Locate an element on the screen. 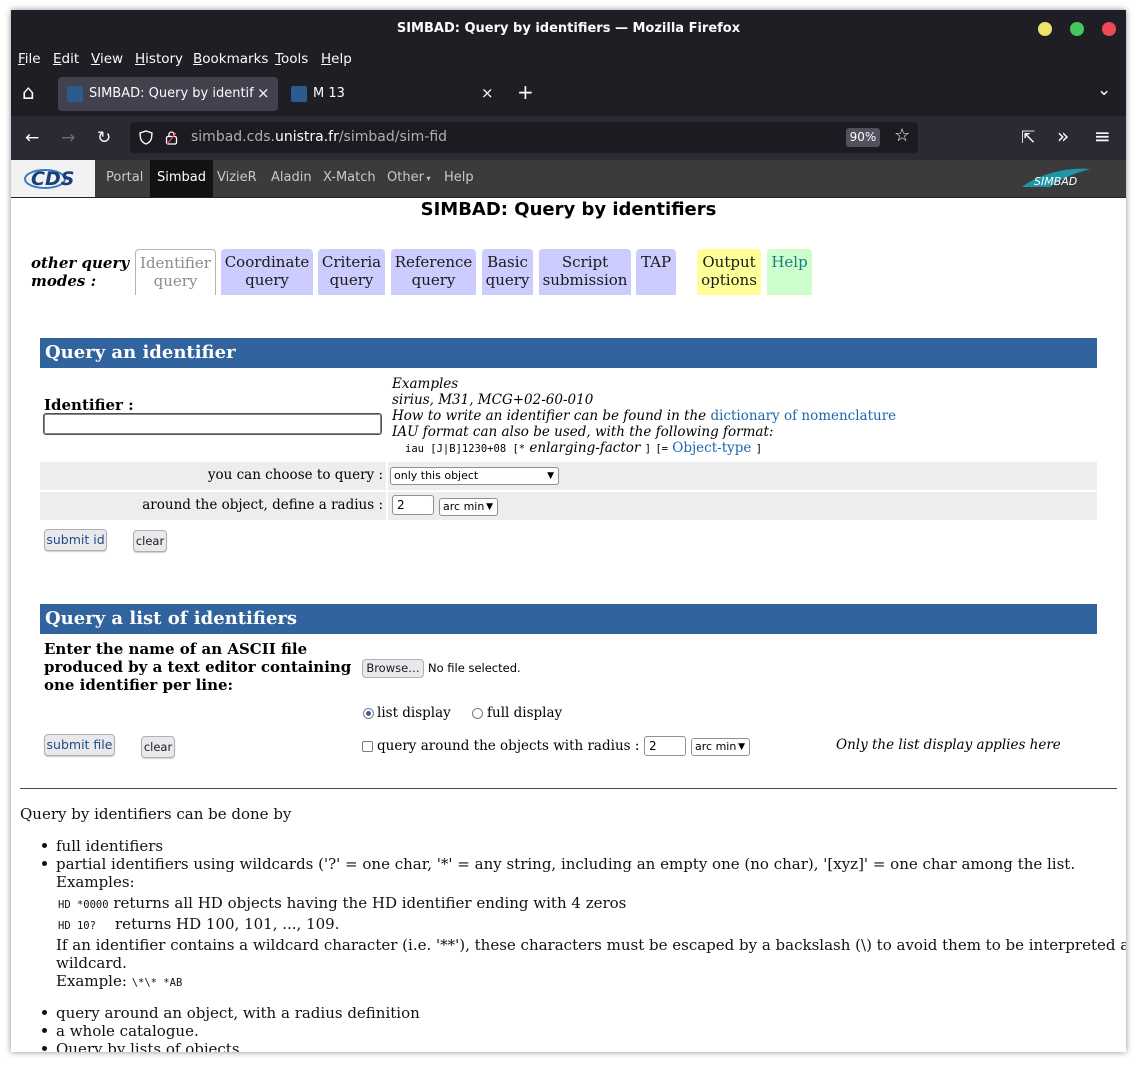 The width and height of the screenshot is (1145, 1070). simbad-logo: SIMBAD is located at coordinates (1056, 178).